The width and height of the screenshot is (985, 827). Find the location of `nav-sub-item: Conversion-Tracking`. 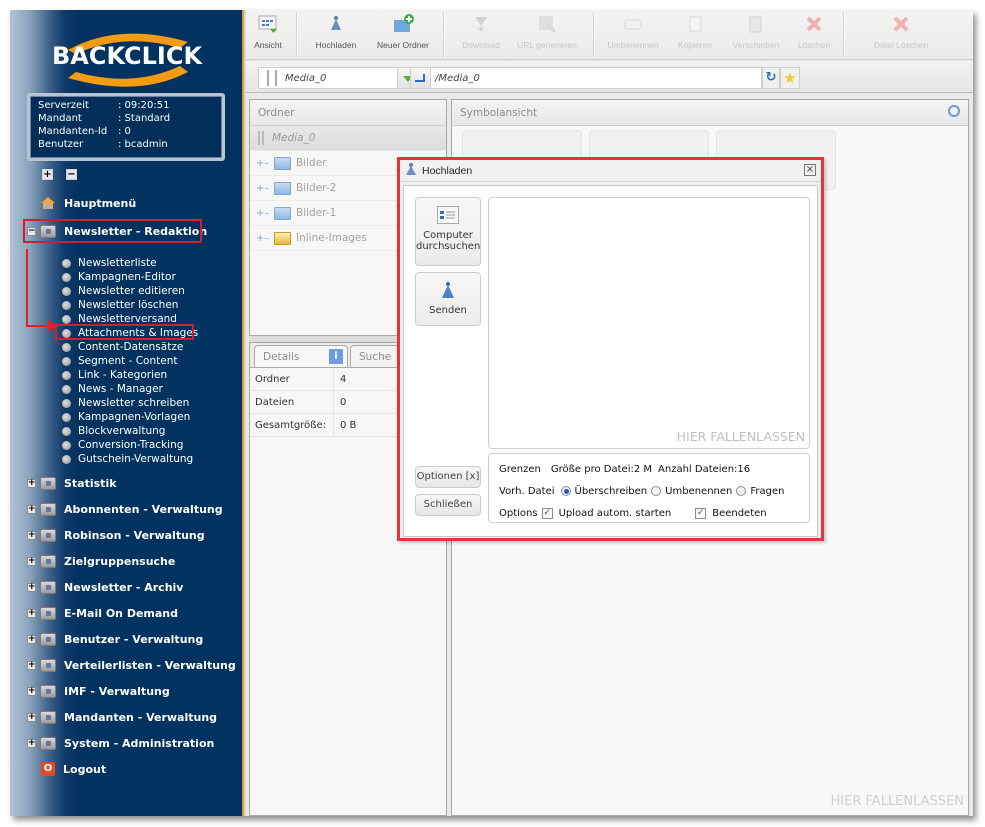

nav-sub-item: Conversion-Tracking is located at coordinates (122, 445).